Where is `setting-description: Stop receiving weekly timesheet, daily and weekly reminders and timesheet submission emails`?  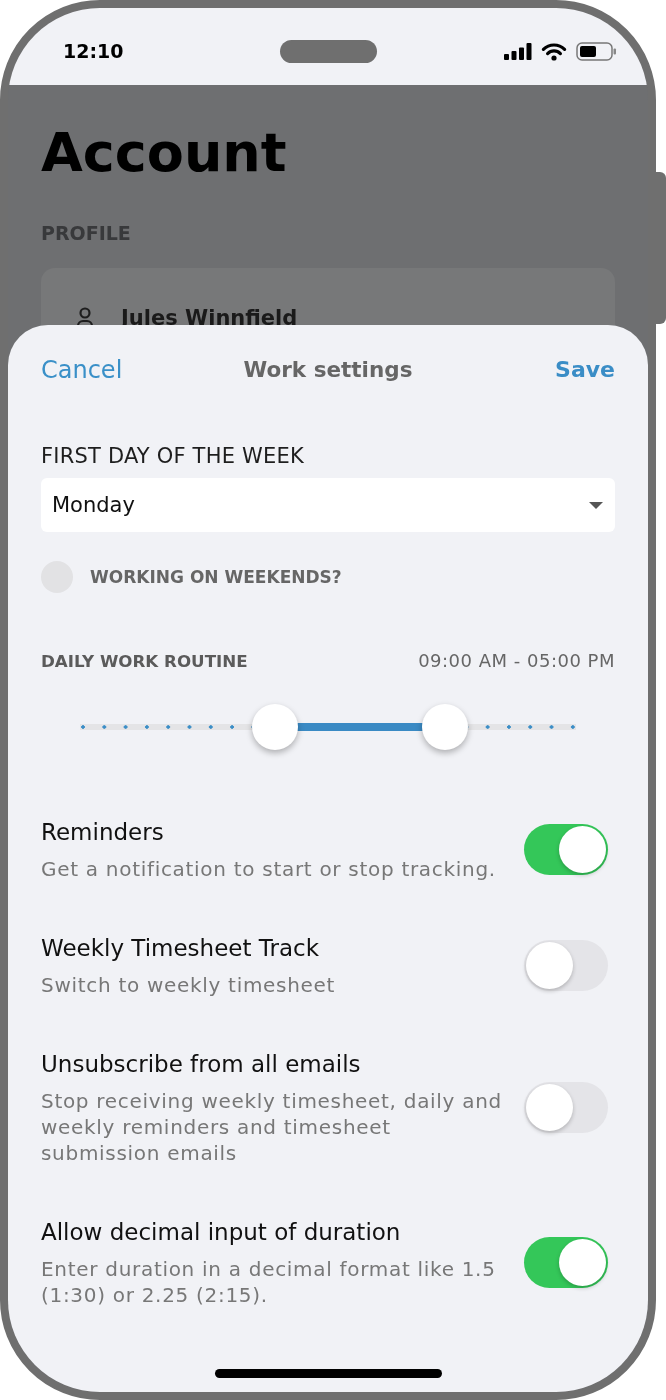
setting-description: Stop receiving weekly timesheet, daily and weekly reminders and timesheet submission emails is located at coordinates (272, 1127).